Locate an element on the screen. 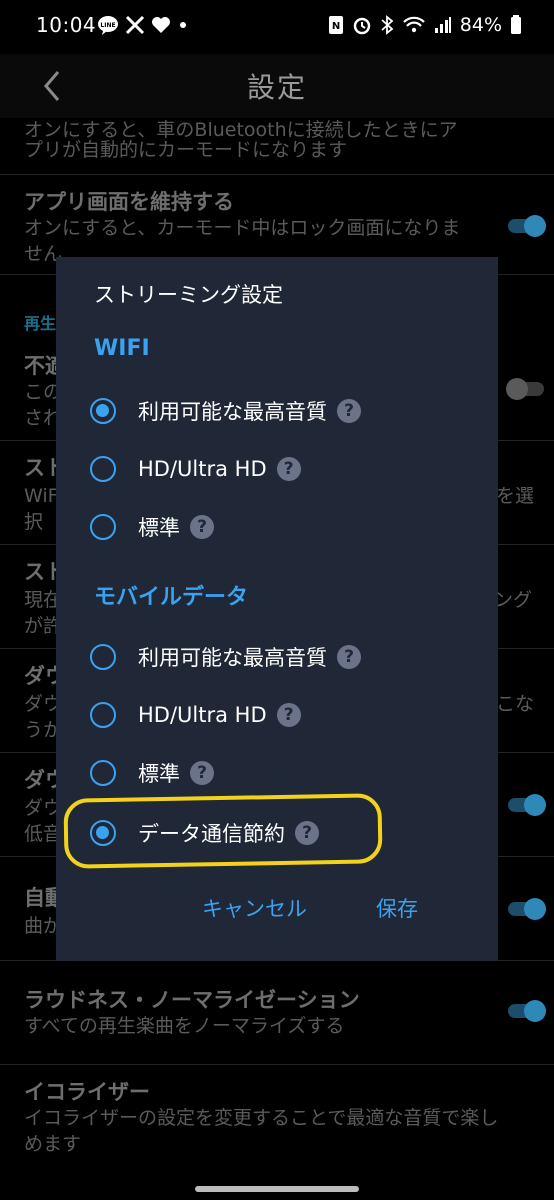  wifi-option-hd: HD/Ultra HD ? is located at coordinates (195, 469).